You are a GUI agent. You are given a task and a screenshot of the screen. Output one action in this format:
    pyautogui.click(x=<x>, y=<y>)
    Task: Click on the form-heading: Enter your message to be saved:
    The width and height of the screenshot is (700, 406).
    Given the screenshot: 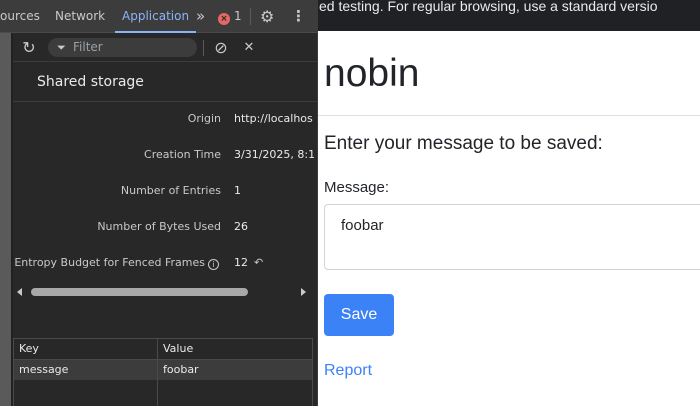 What is the action you would take?
    pyautogui.click(x=463, y=143)
    